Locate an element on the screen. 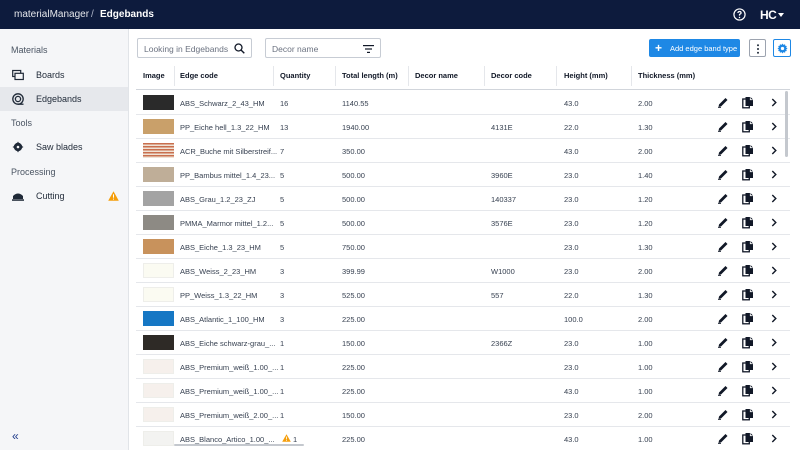 This screenshot has width=800, height=450. breadcrumb-app: materialManager is located at coordinates (51, 14).